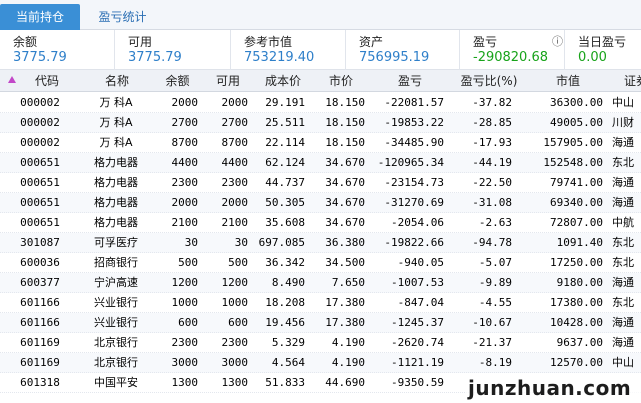 The width and height of the screenshot is (641, 403). I want to click on cell-balance: 3000, so click(185, 362).